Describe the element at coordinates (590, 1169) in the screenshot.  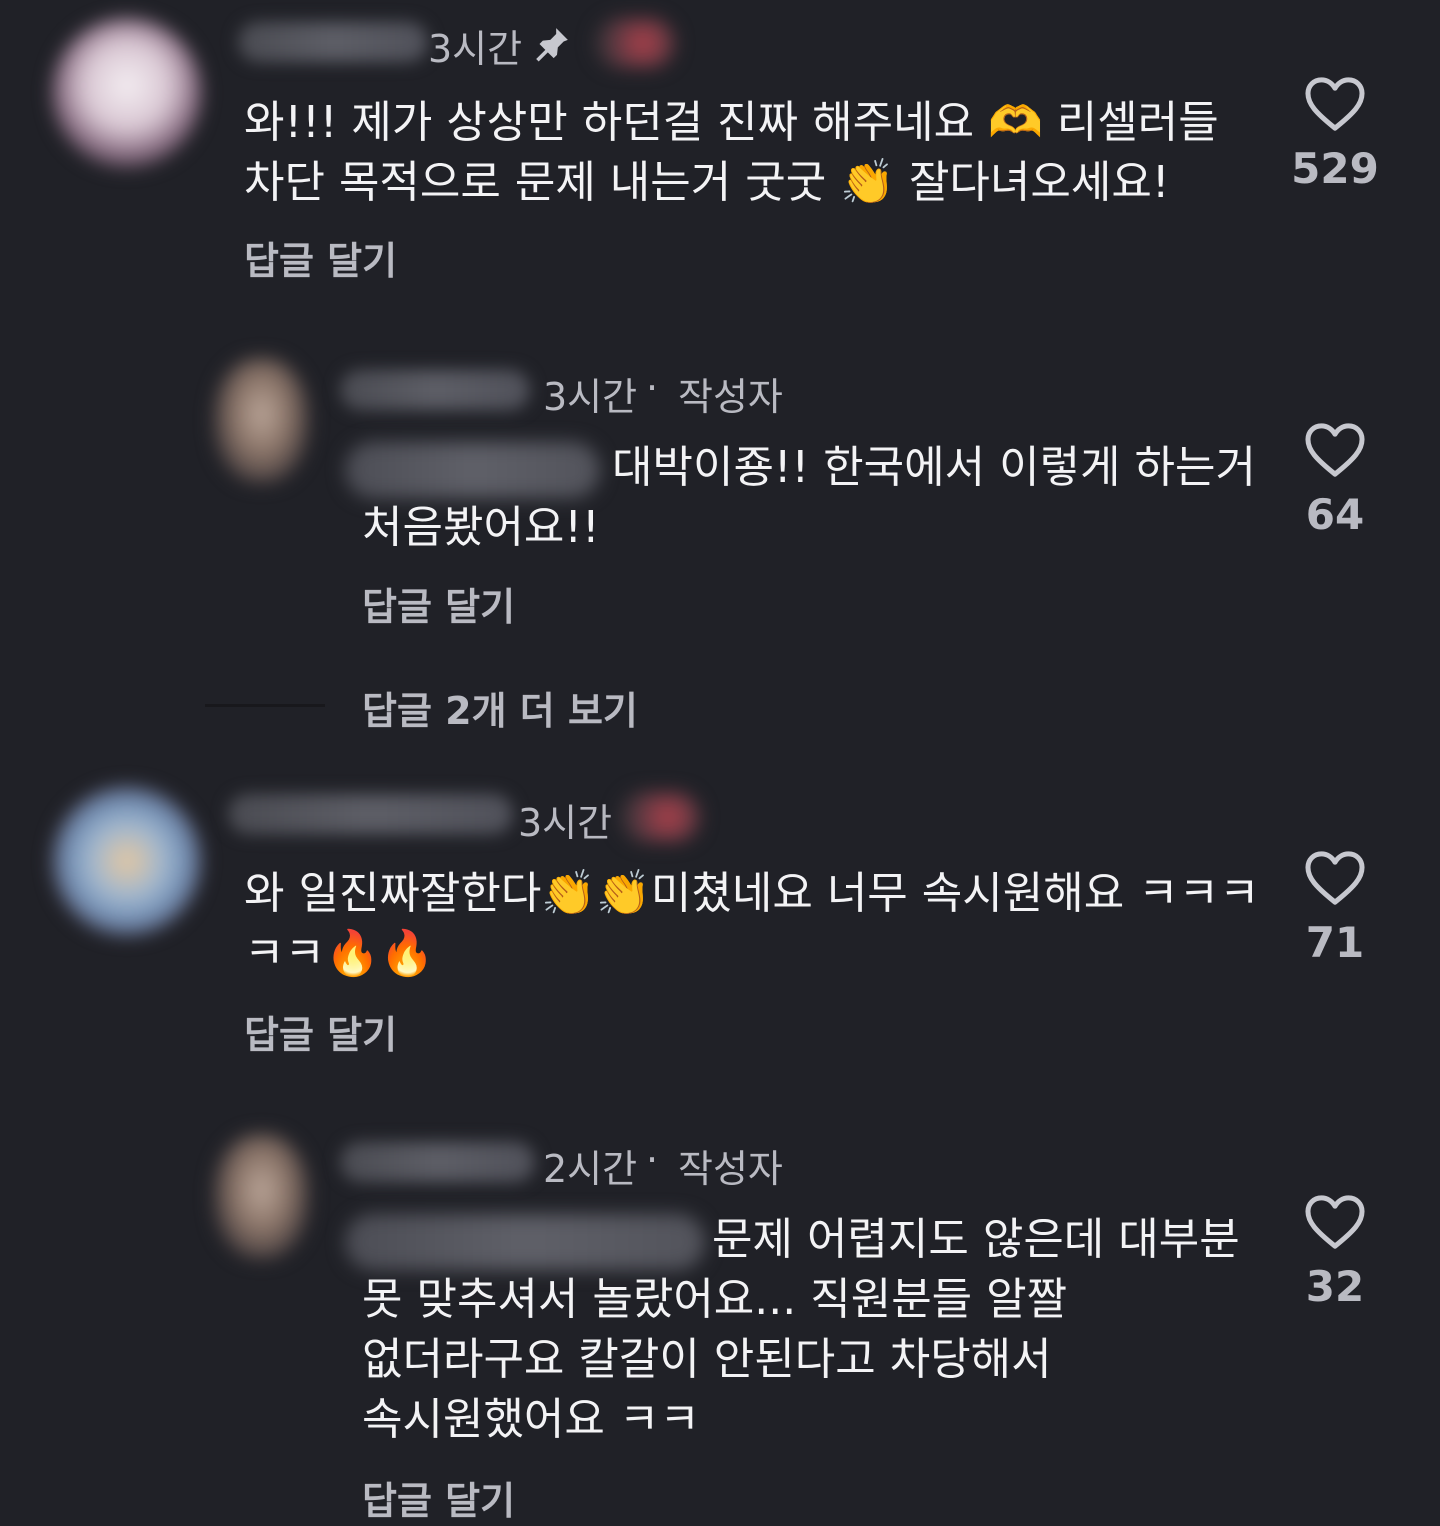
I see `comment-time: 2시간` at that location.